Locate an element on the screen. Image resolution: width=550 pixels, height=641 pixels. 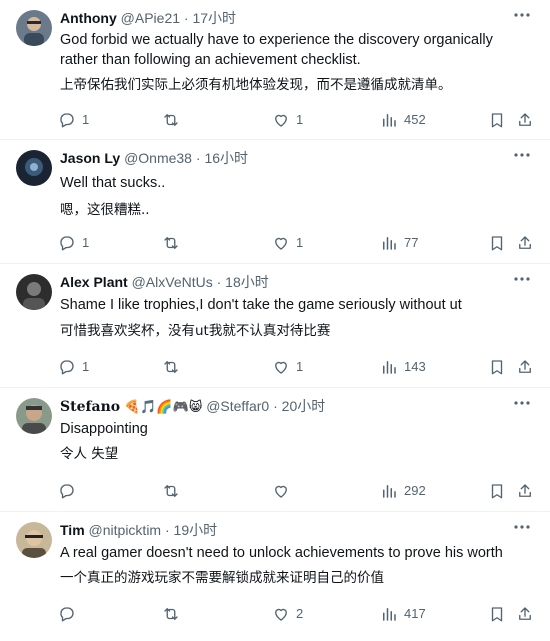
display-name: Anthony is located at coordinates (88, 18).